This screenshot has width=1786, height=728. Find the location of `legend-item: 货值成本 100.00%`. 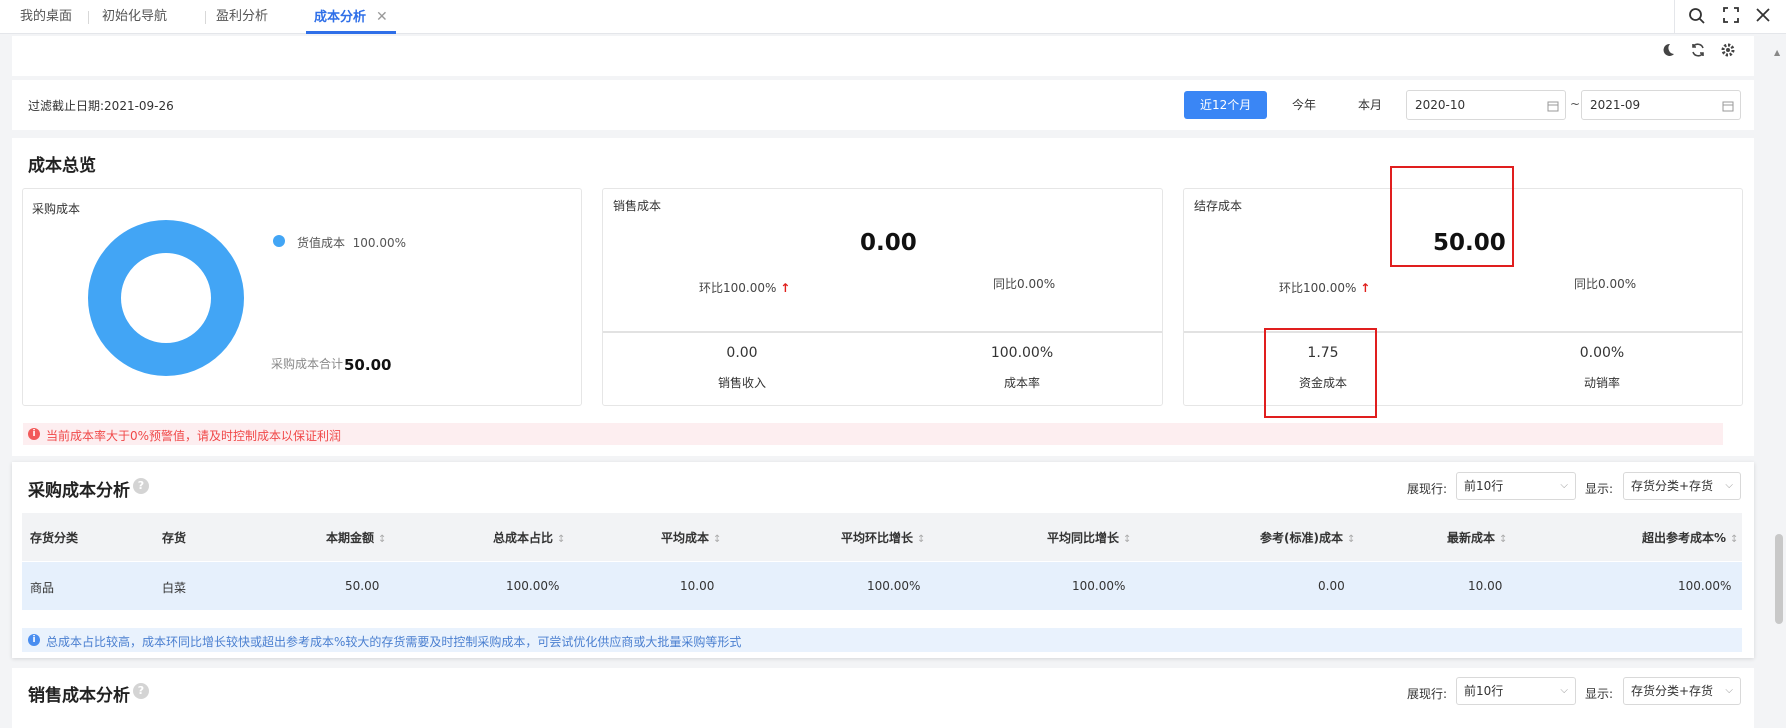

legend-item: 货值成本 100.00% is located at coordinates (351, 242).